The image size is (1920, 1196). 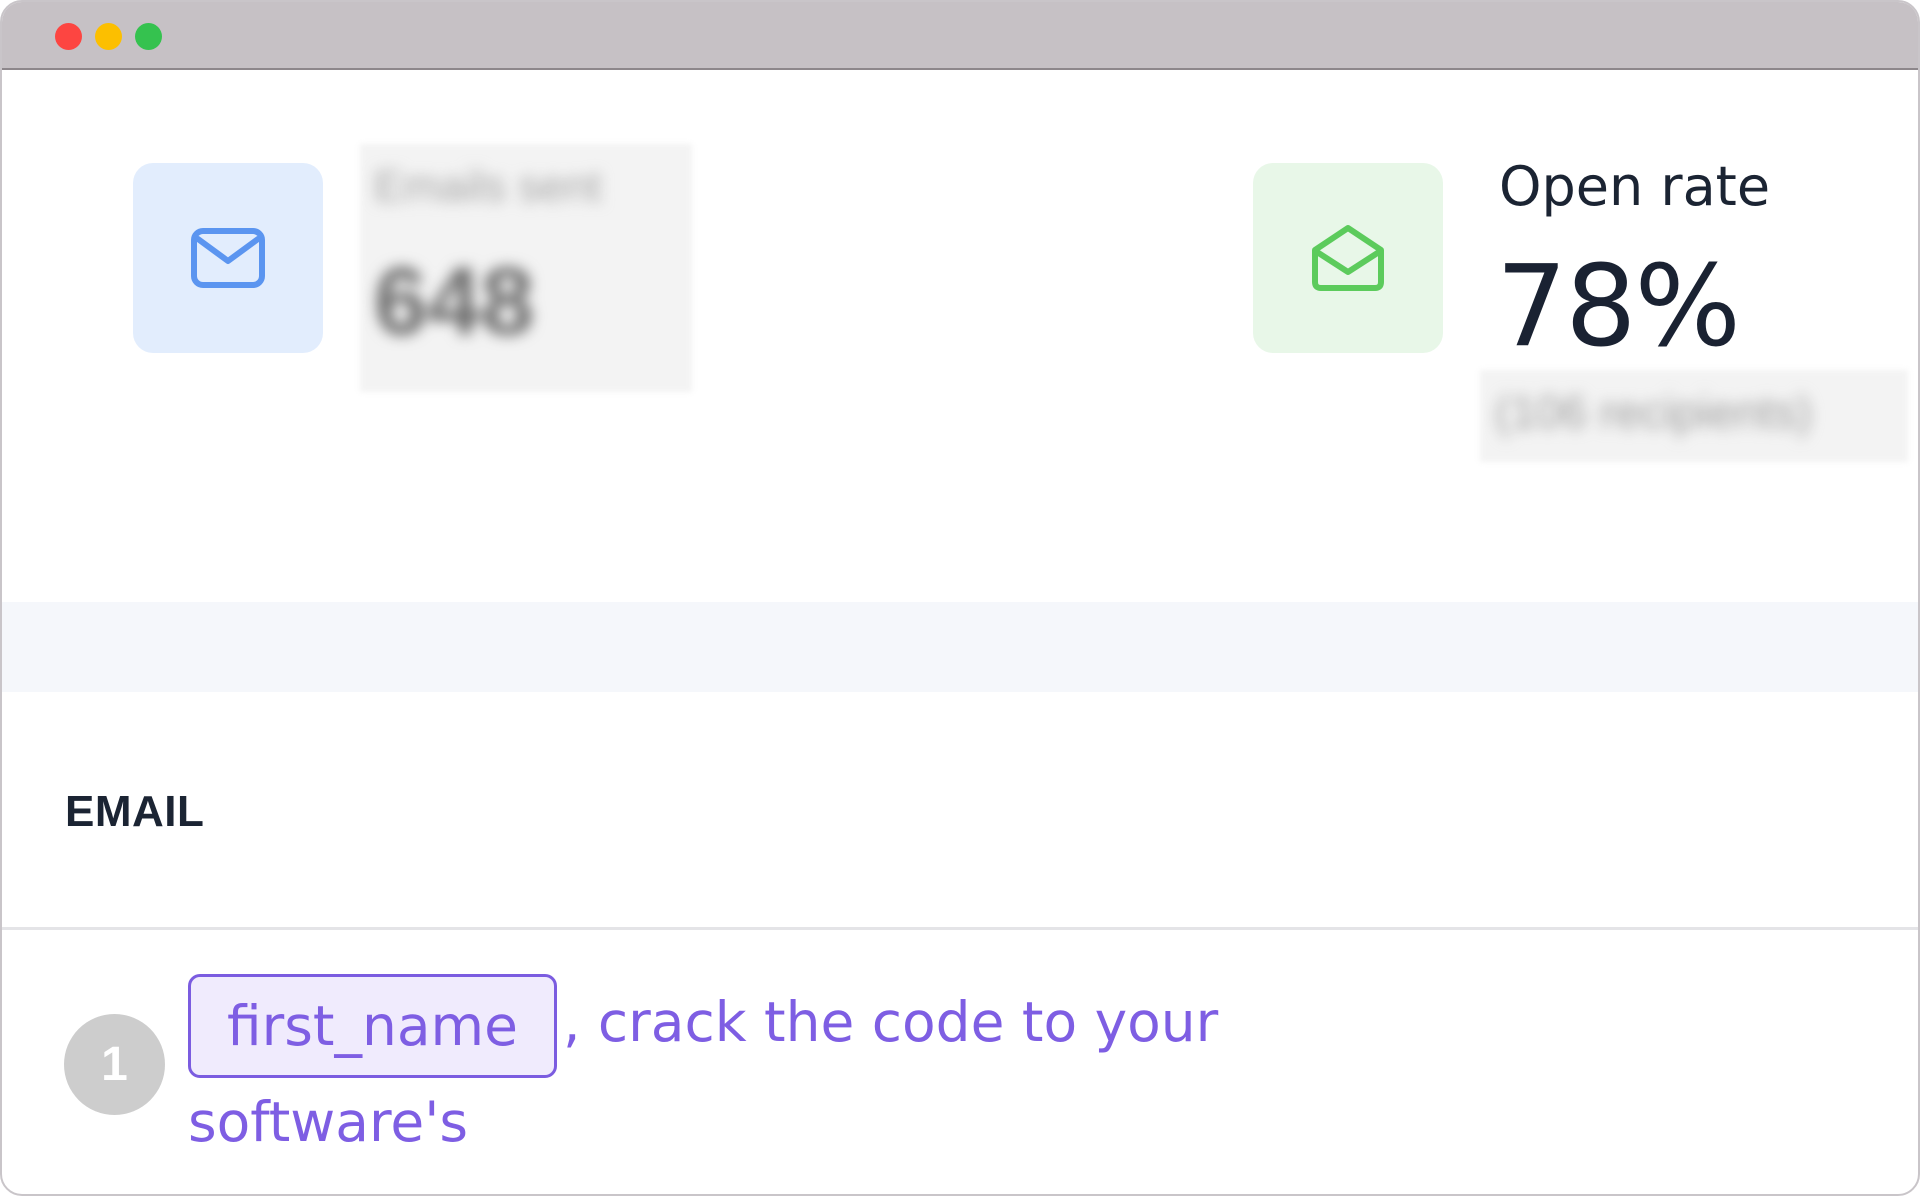 I want to click on section-divider, so click(x=960, y=928).